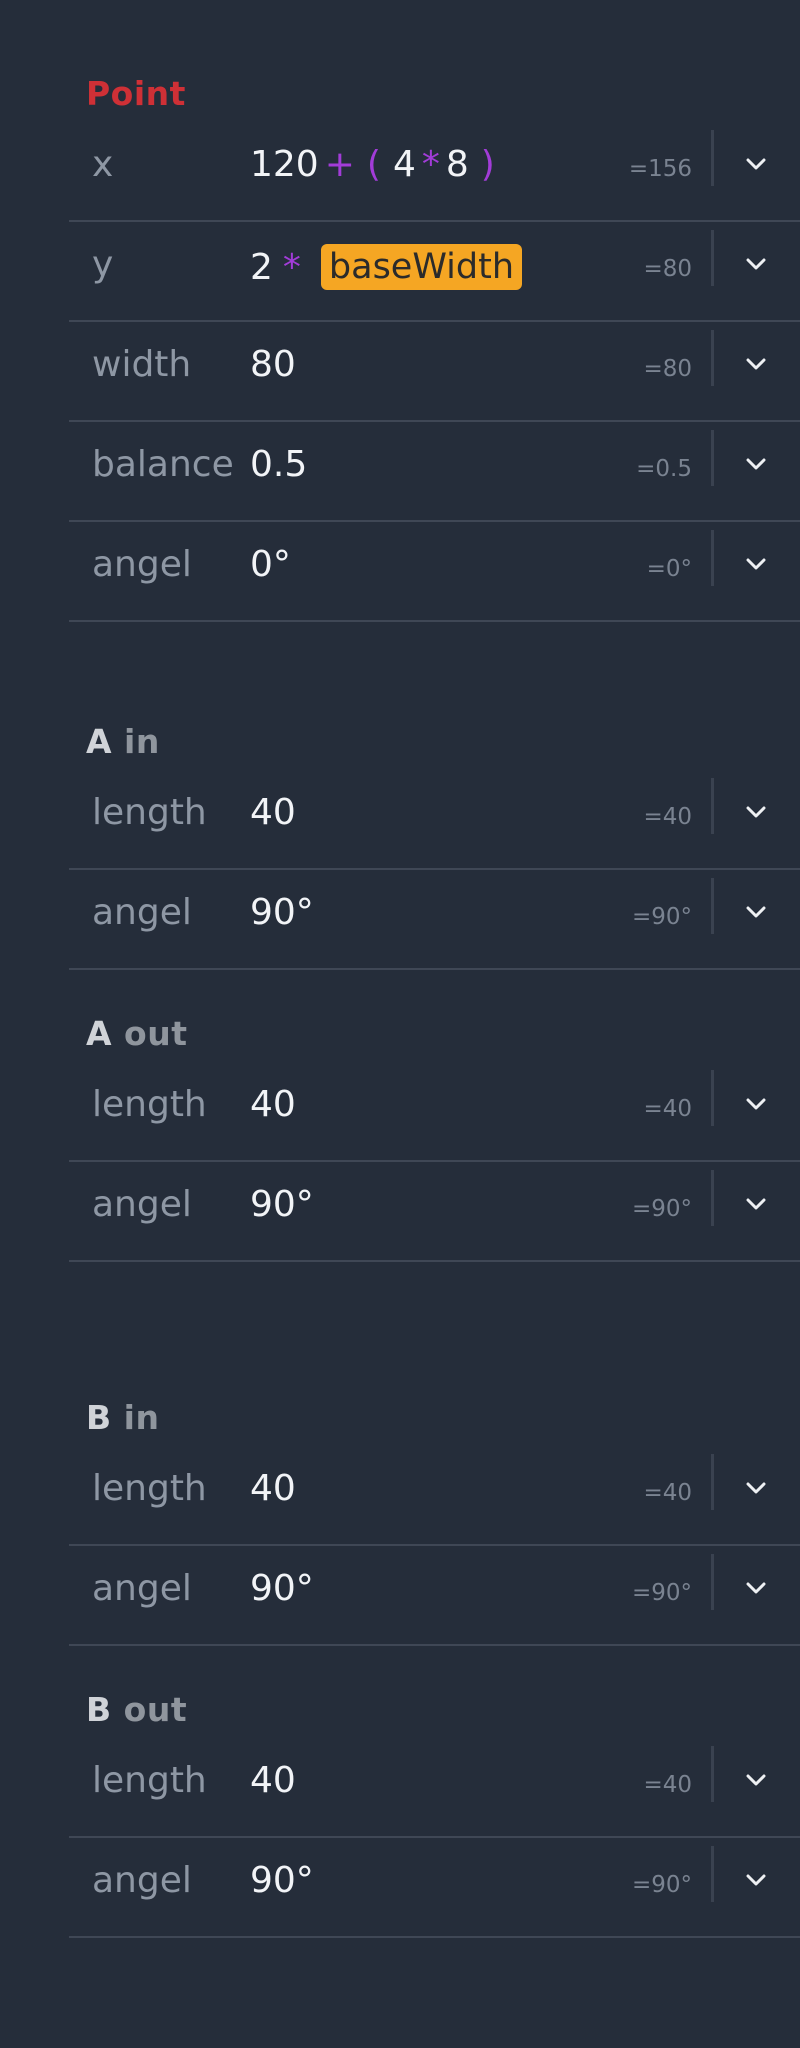 The image size is (800, 2048). I want to click on row-angel: angel 0° =0°, so click(434, 572).